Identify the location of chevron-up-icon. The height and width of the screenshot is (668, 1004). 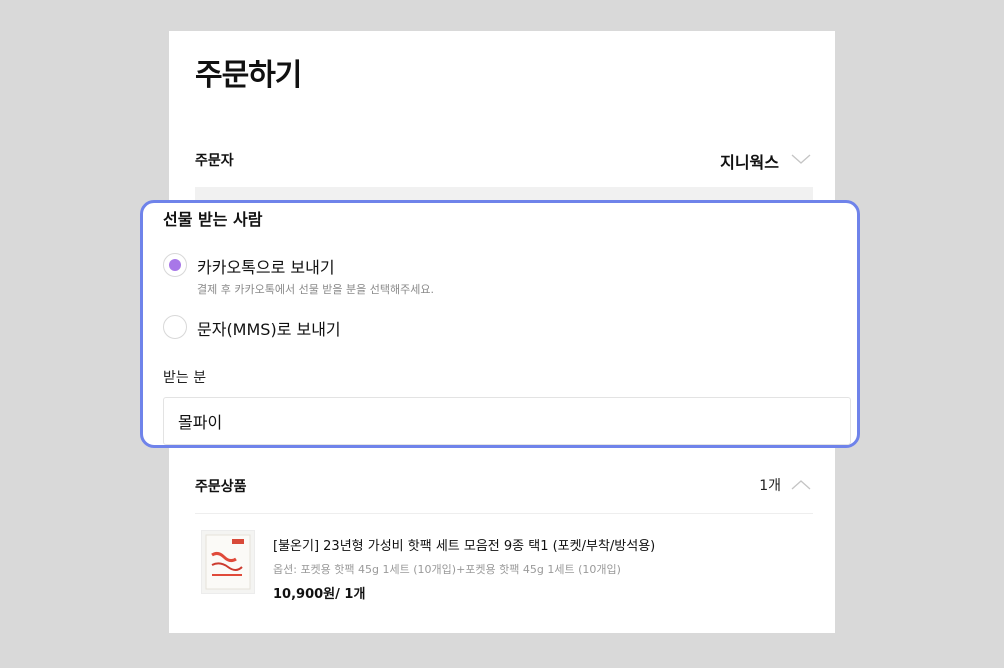
(801, 485).